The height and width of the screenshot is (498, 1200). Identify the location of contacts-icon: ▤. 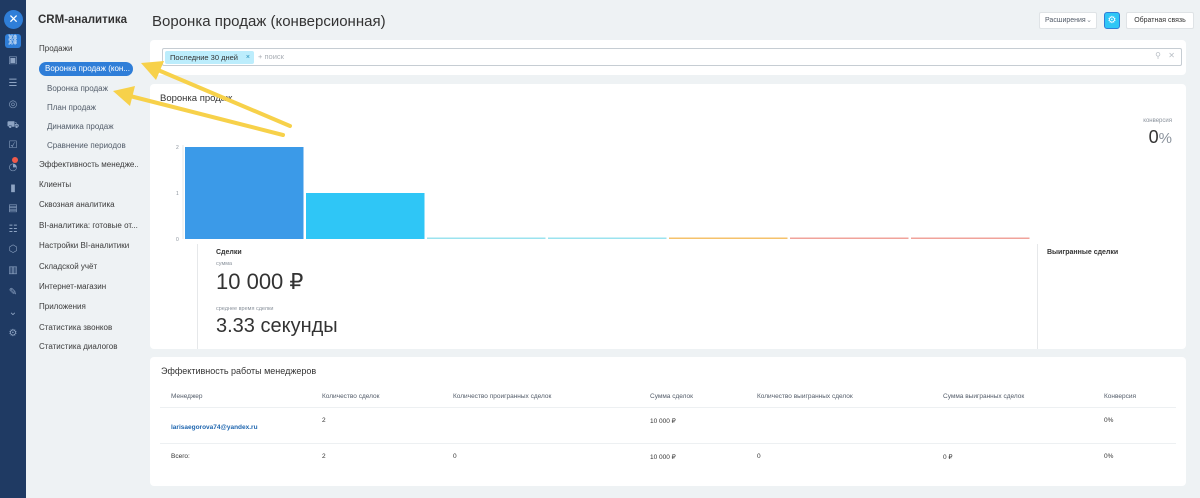
(13, 209).